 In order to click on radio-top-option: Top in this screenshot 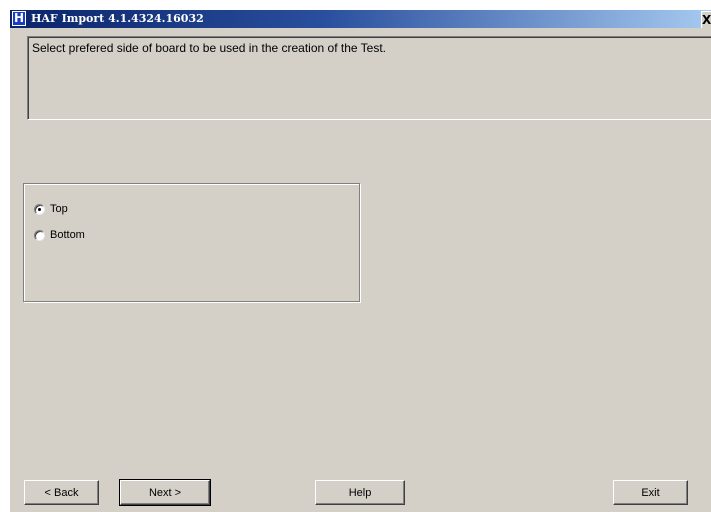, I will do `click(51, 209)`.